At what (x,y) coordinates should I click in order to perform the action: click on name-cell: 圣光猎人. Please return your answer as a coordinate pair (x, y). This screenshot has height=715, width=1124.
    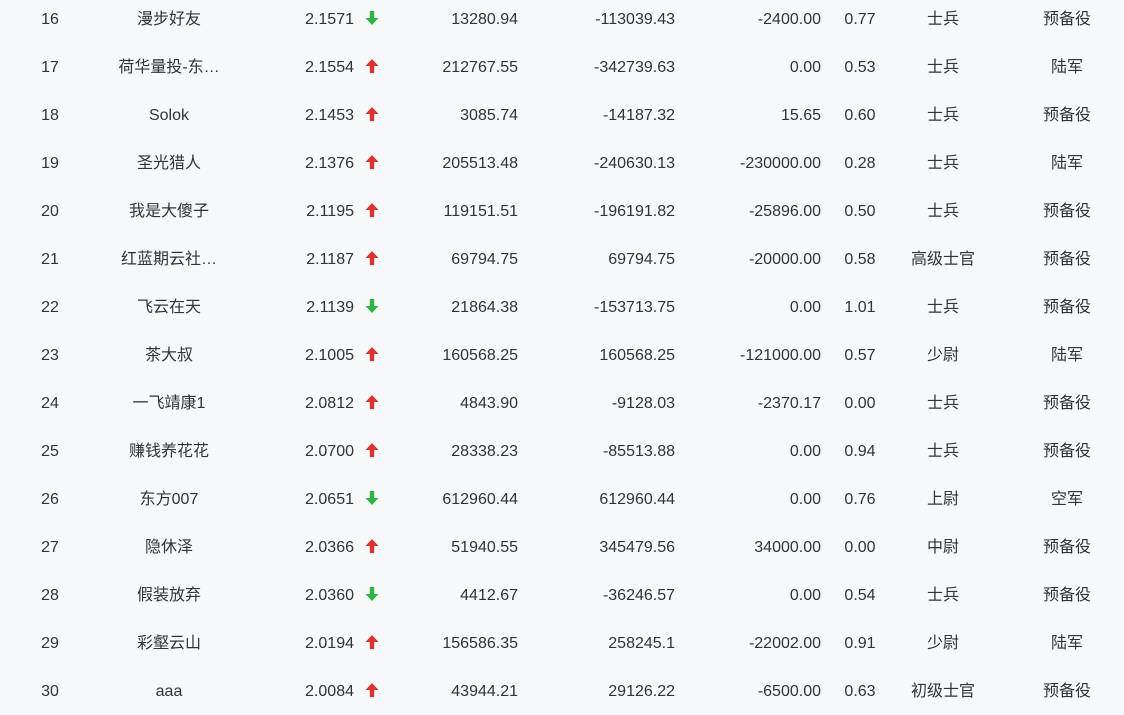
    Looking at the image, I should click on (169, 164).